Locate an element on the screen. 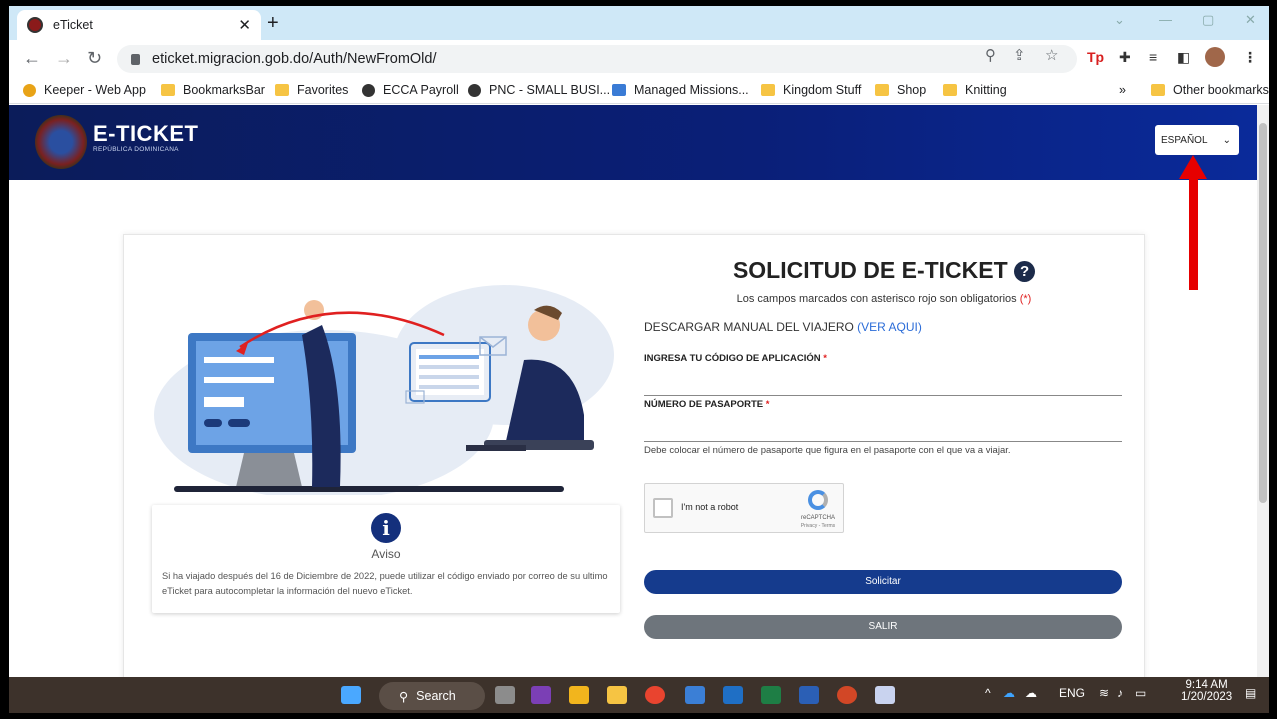 The height and width of the screenshot is (719, 1277). tab-search-chevron-icon: ⌄ is located at coordinates (1119, 20).